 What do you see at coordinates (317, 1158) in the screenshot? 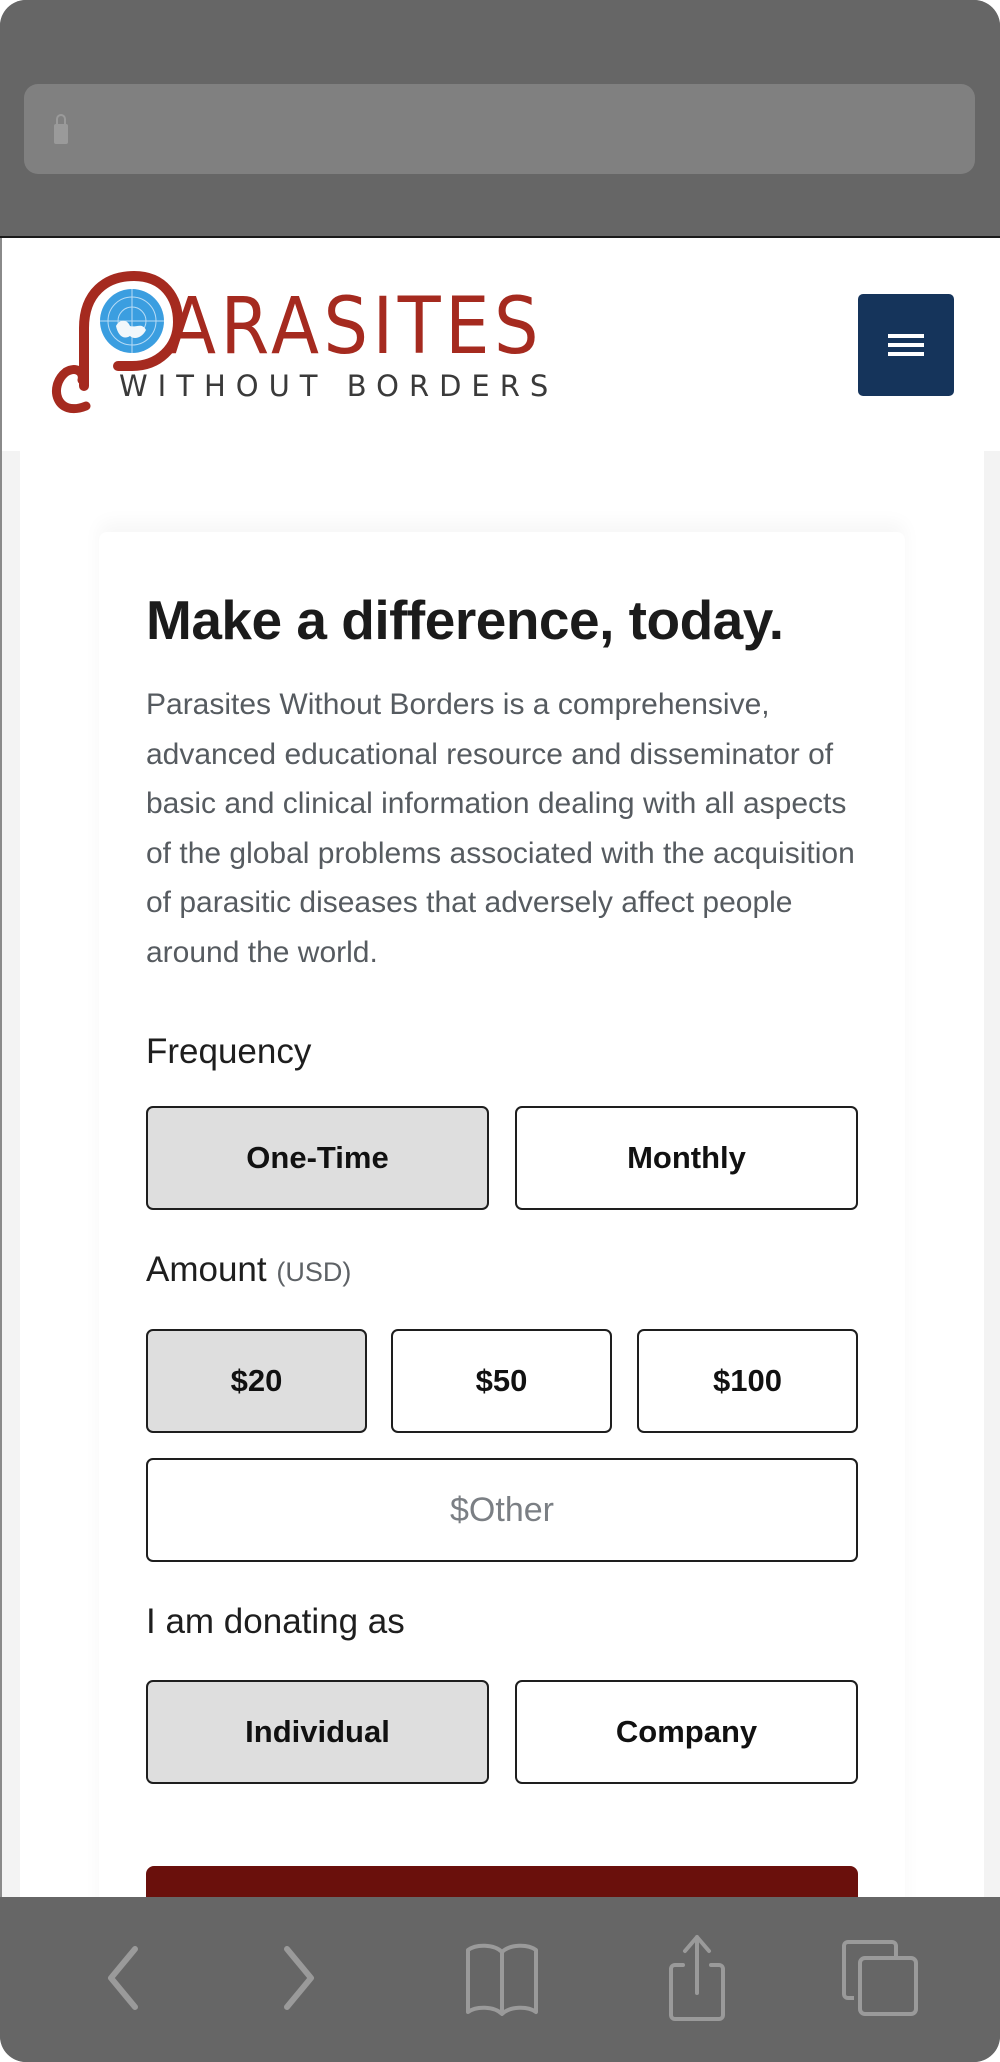
I see `frequency-one-time-button: One-Time` at bounding box center [317, 1158].